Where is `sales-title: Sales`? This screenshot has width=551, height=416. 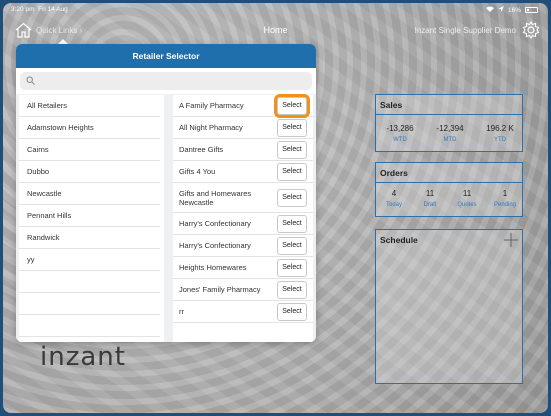 sales-title: Sales is located at coordinates (391, 105).